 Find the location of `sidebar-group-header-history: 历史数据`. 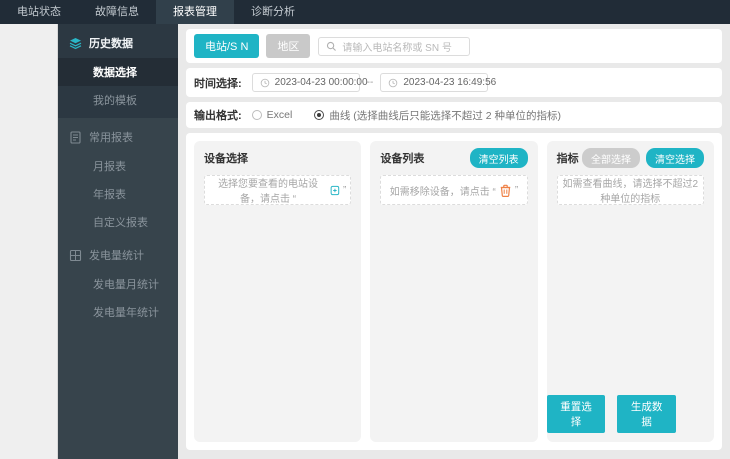

sidebar-group-header-history: 历史数据 is located at coordinates (118, 41).